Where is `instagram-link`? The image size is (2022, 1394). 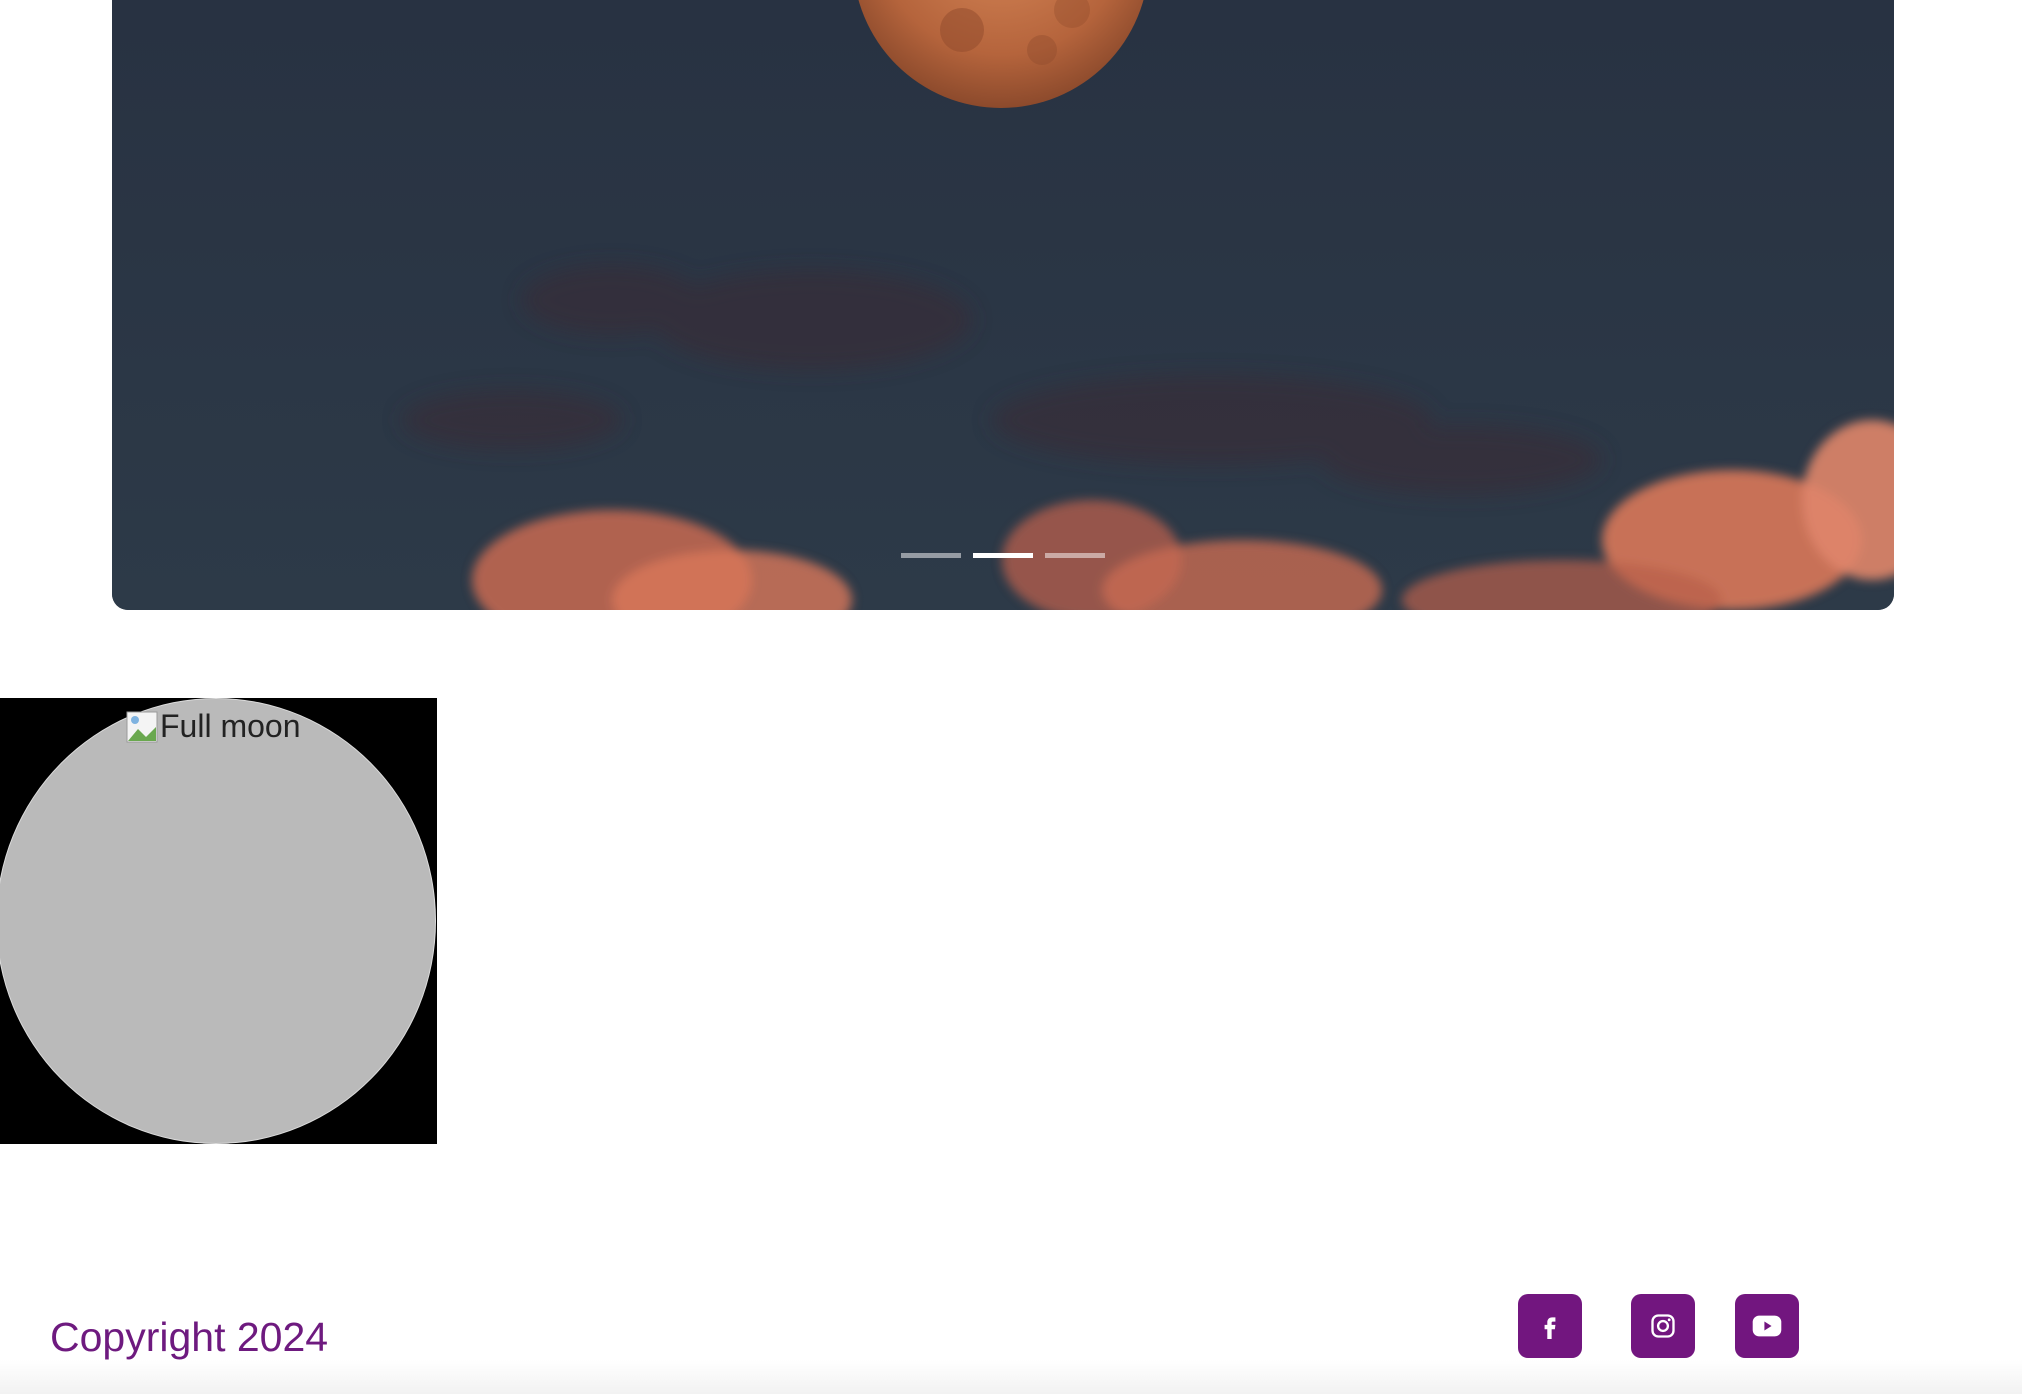
instagram-link is located at coordinates (1663, 1326).